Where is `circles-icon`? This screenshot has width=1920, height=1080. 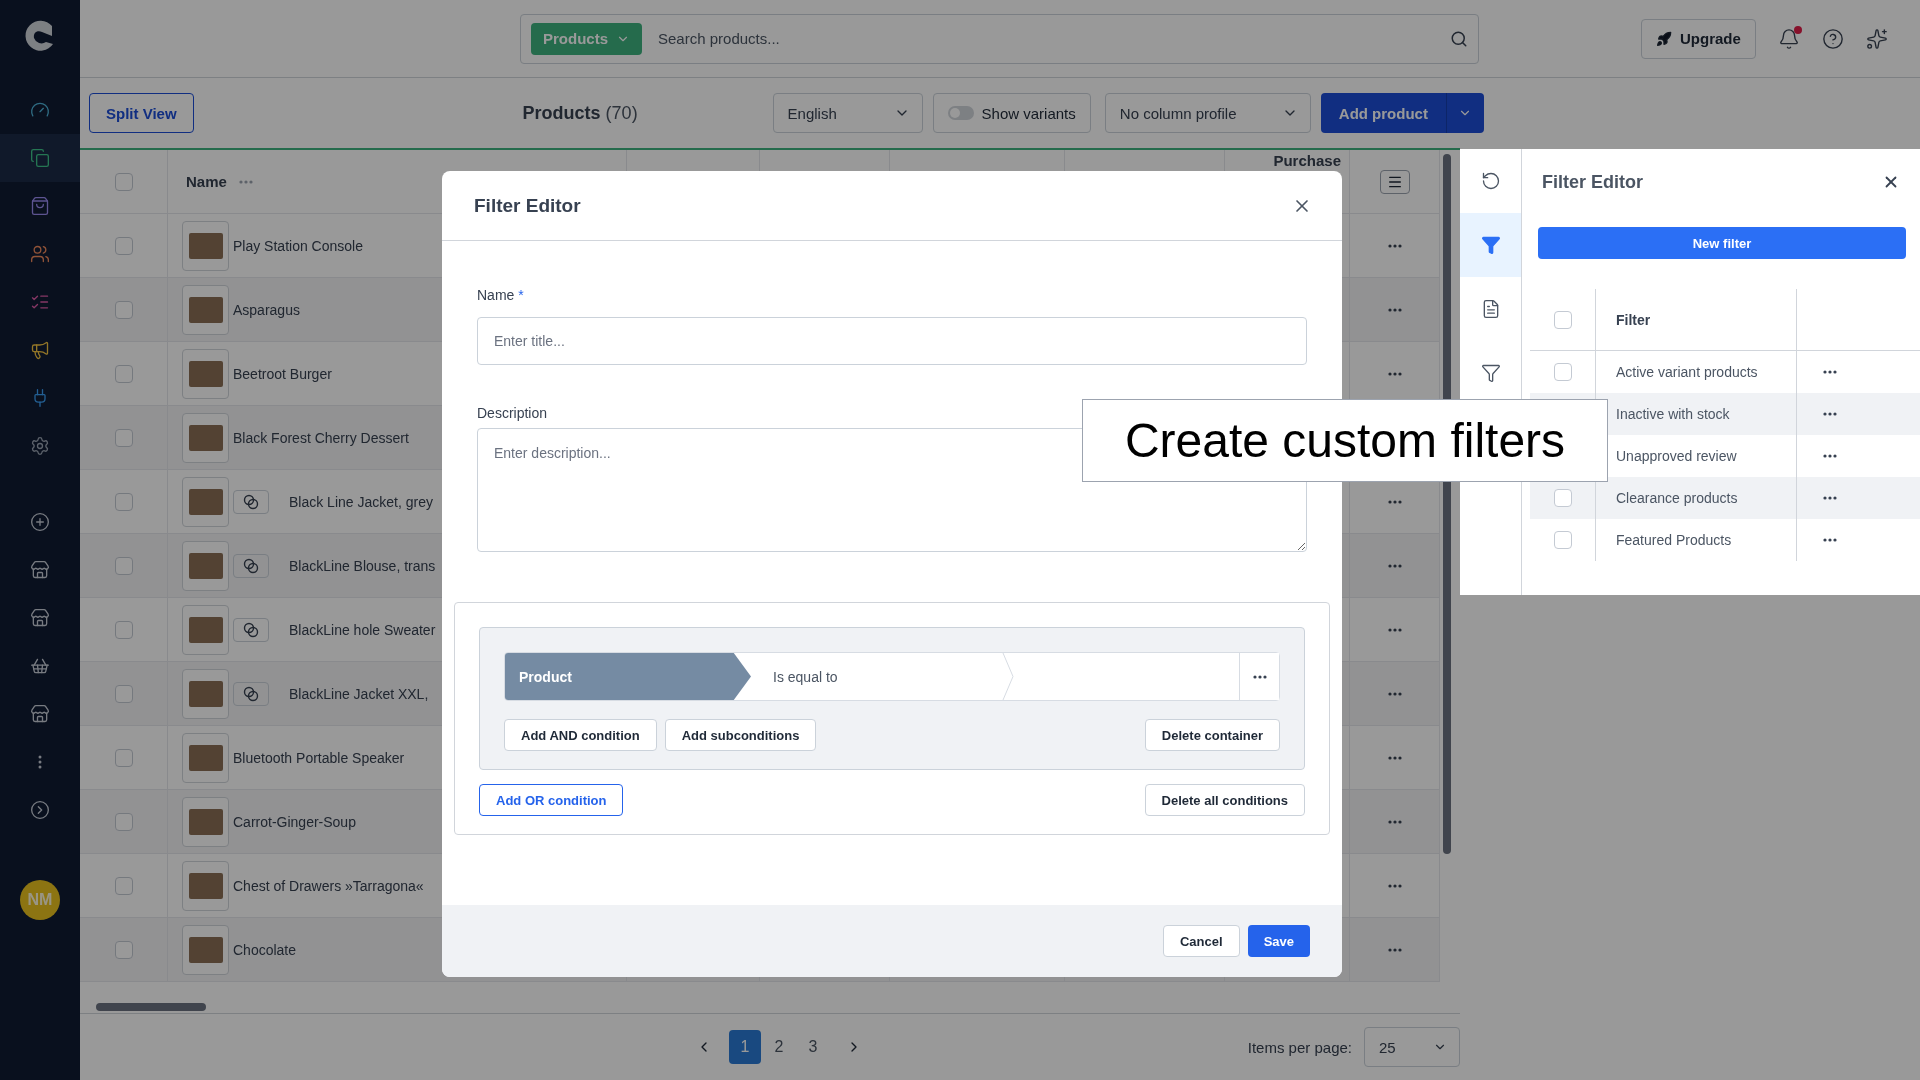 circles-icon is located at coordinates (251, 629).